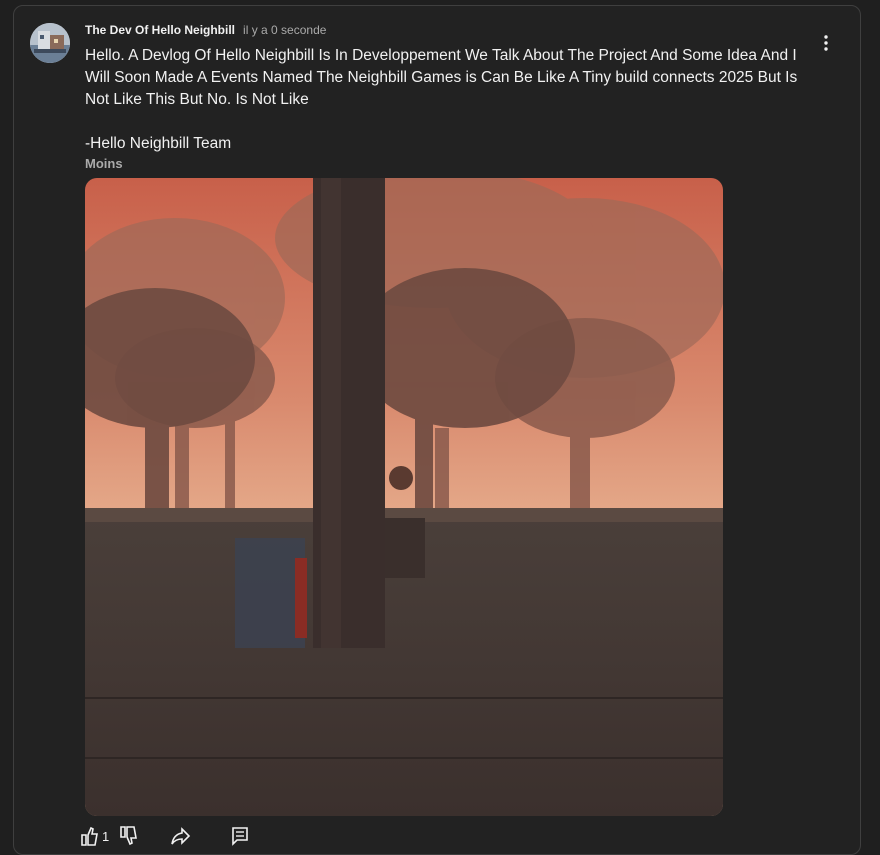 The image size is (880, 855). What do you see at coordinates (106, 836) in the screenshot?
I see `like-count: 1` at bounding box center [106, 836].